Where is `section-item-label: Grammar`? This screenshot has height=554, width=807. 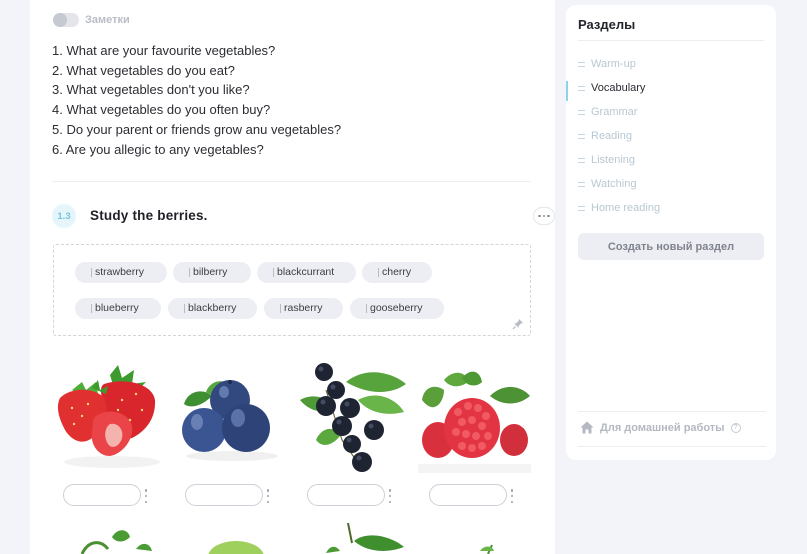 section-item-label: Grammar is located at coordinates (614, 112).